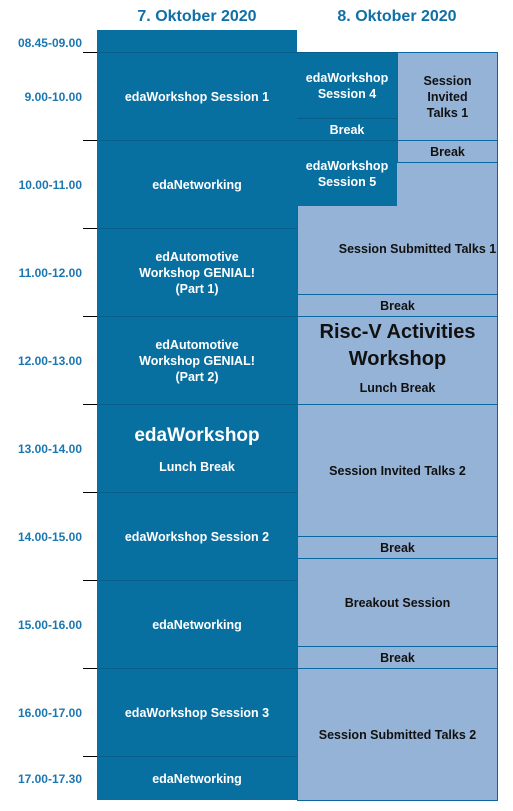 The width and height of the screenshot is (513, 811). I want to click on time-label: 15.00-16.00, so click(49, 625).